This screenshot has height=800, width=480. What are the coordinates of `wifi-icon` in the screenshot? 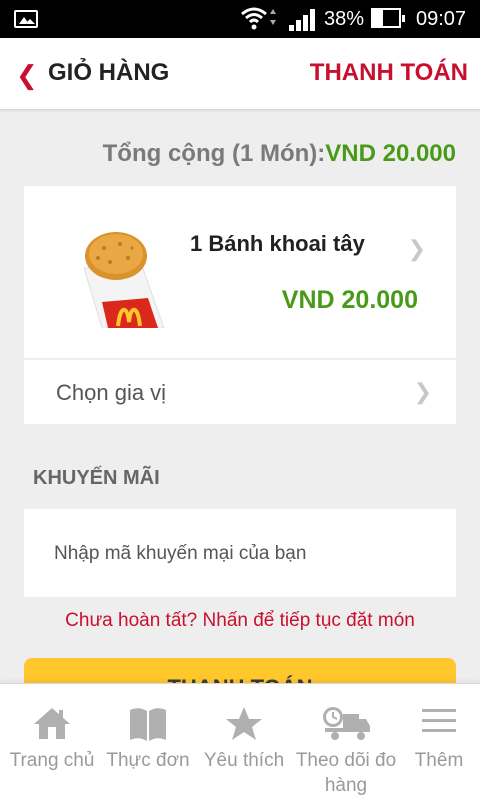 It's located at (258, 18).